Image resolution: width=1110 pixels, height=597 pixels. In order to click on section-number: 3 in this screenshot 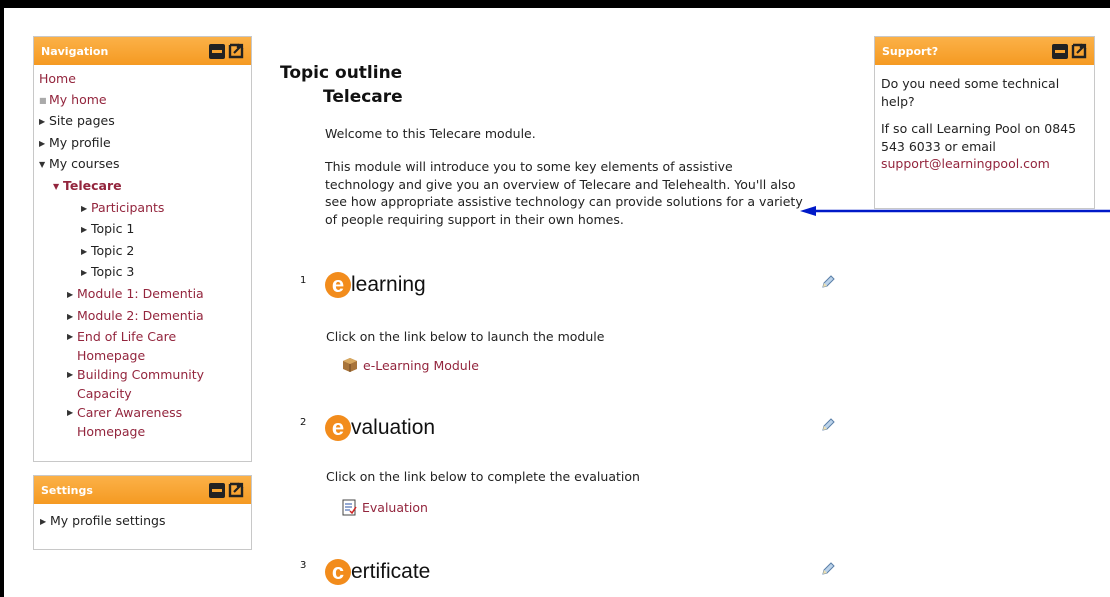, I will do `click(303, 565)`.